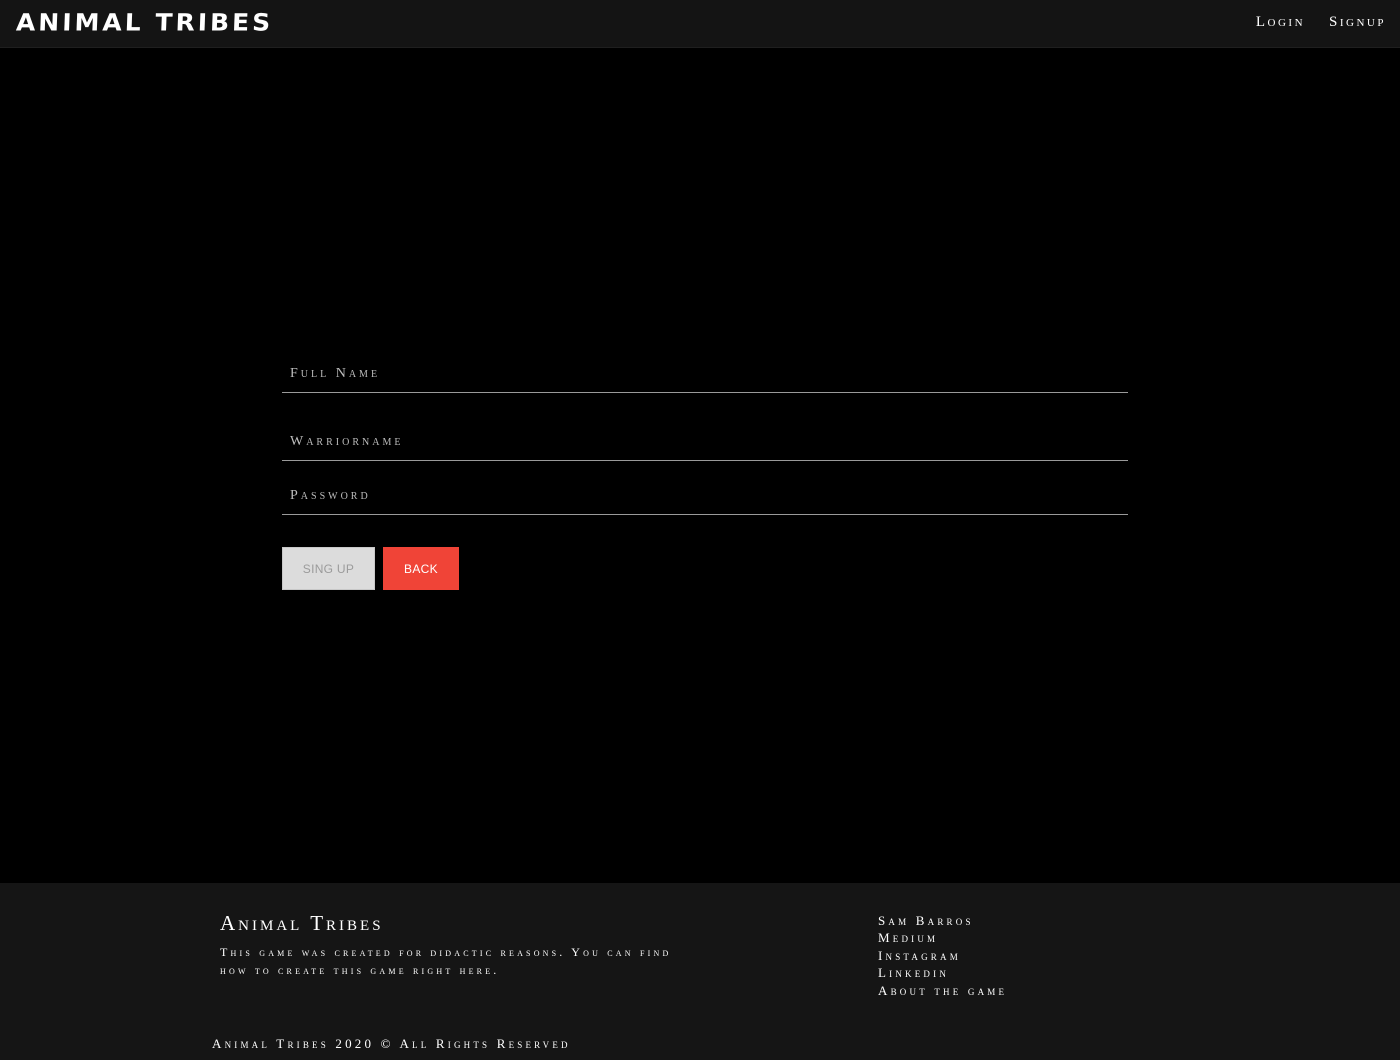  I want to click on footer-link-about-game: About the game, so click(942, 990).